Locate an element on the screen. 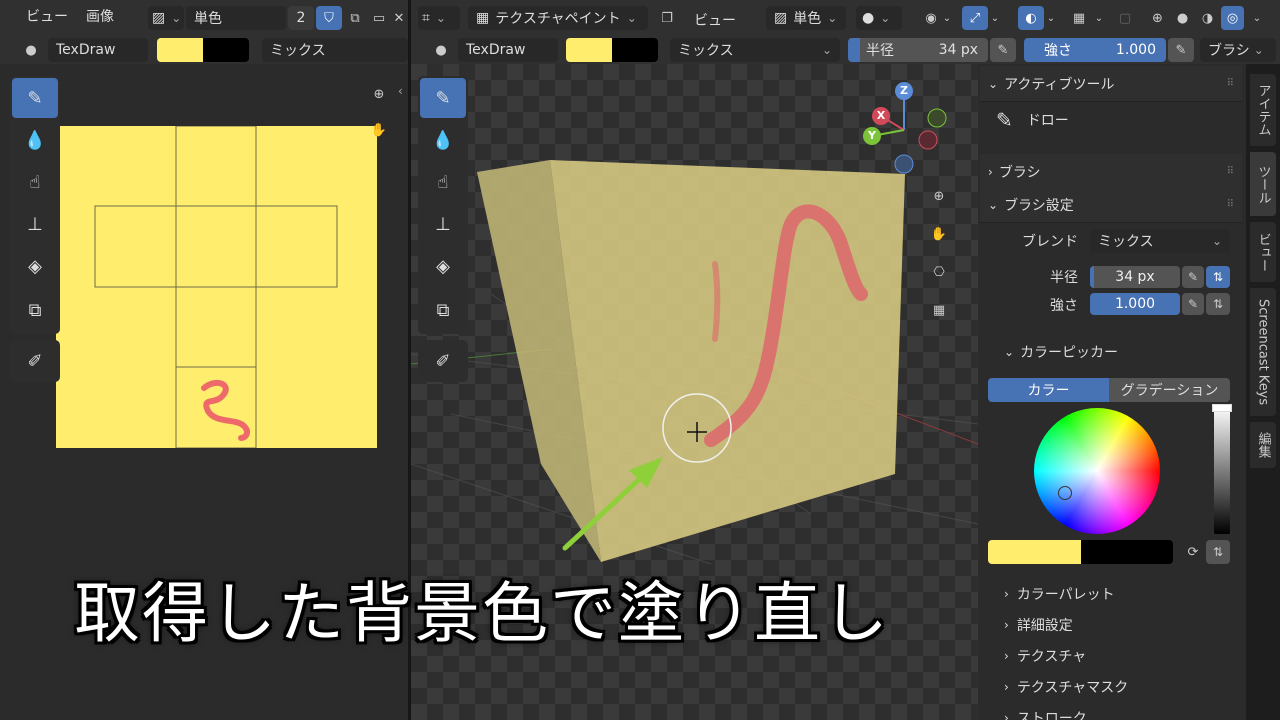 The width and height of the screenshot is (1280, 720). subsection-palette: › カラーパレット is located at coordinates (1119, 593).